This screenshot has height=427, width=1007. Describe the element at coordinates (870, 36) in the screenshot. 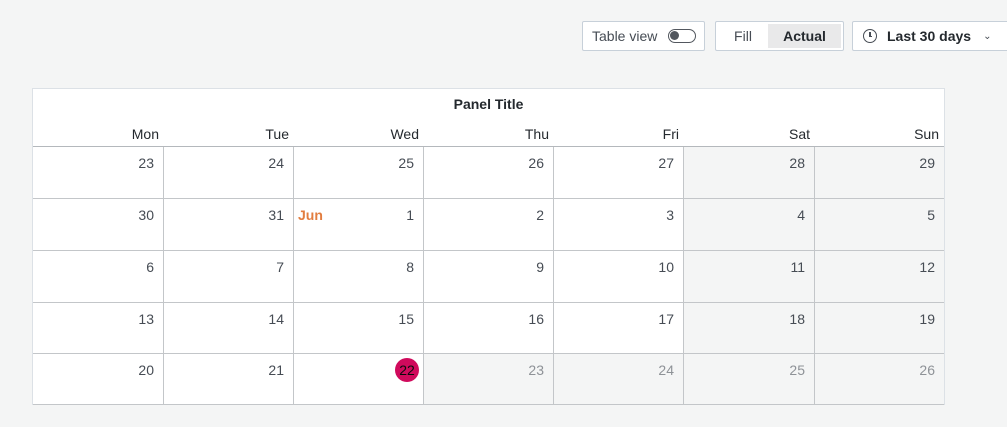

I see `clock-icon` at that location.